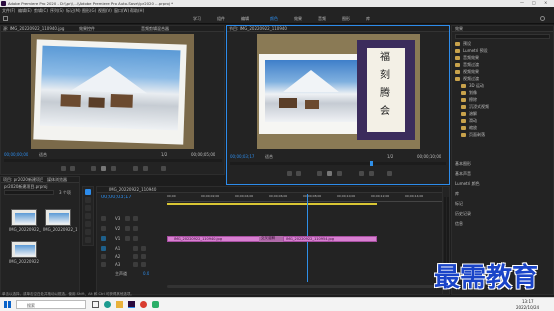 This screenshot has height=311, width=554. What do you see at coordinates (371, 173) in the screenshot?
I see `extract-icon` at bounding box center [371, 173].